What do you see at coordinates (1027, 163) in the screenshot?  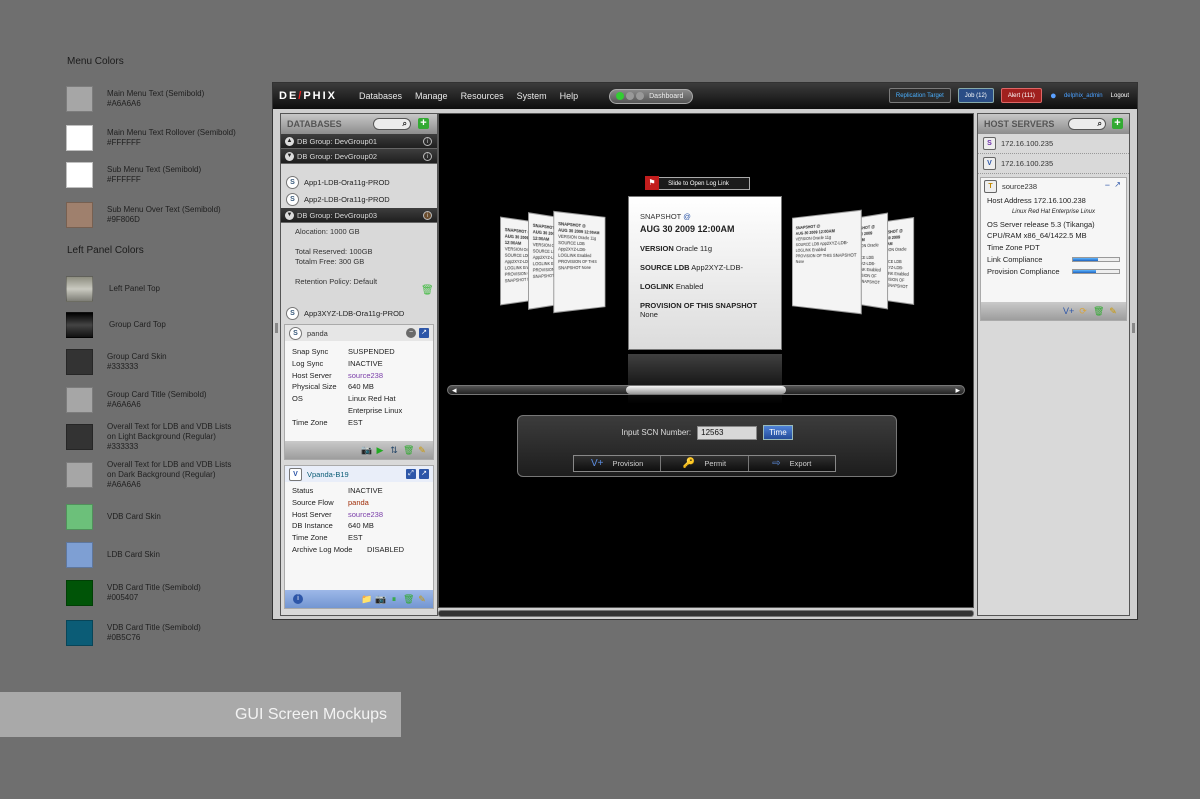 I see `host-address: 172.16.100.235` at bounding box center [1027, 163].